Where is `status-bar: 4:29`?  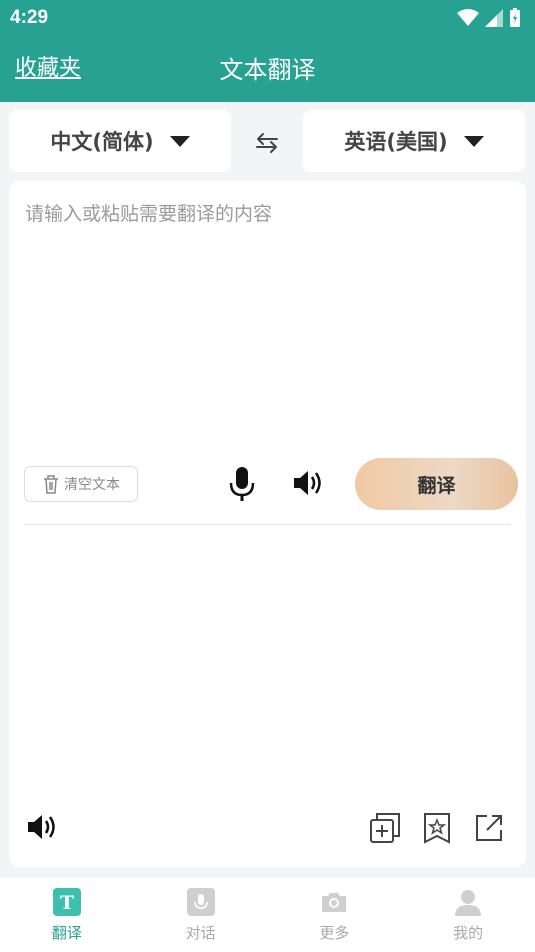
status-bar: 4:29 is located at coordinates (267, 18).